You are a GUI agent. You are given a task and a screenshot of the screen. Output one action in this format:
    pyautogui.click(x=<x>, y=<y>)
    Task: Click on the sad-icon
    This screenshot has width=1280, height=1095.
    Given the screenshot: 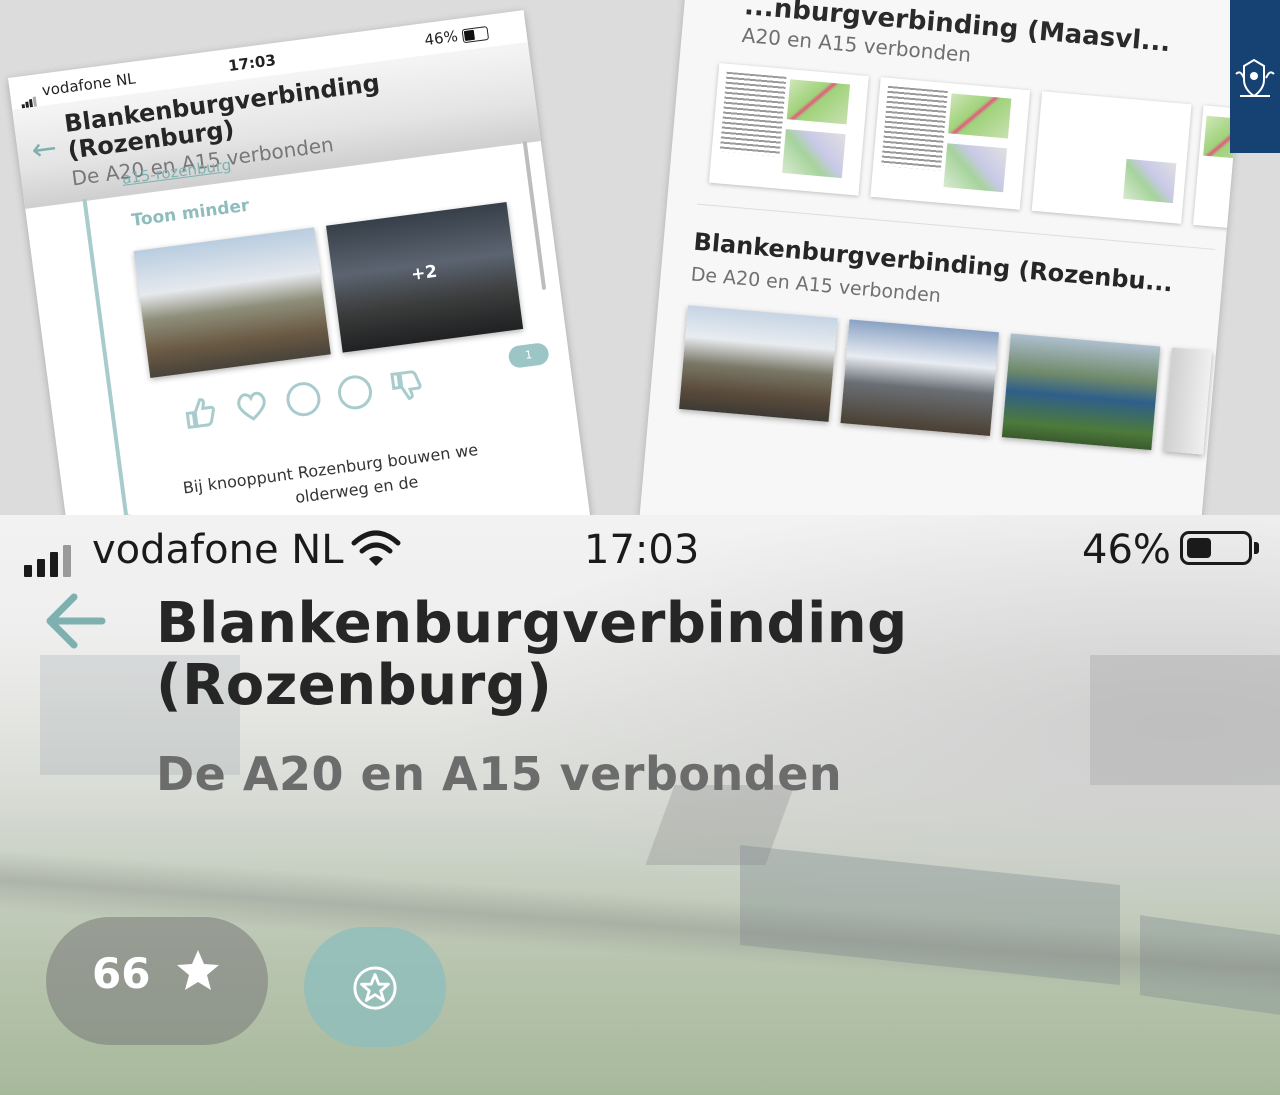 What is the action you would take?
    pyautogui.click(x=355, y=392)
    